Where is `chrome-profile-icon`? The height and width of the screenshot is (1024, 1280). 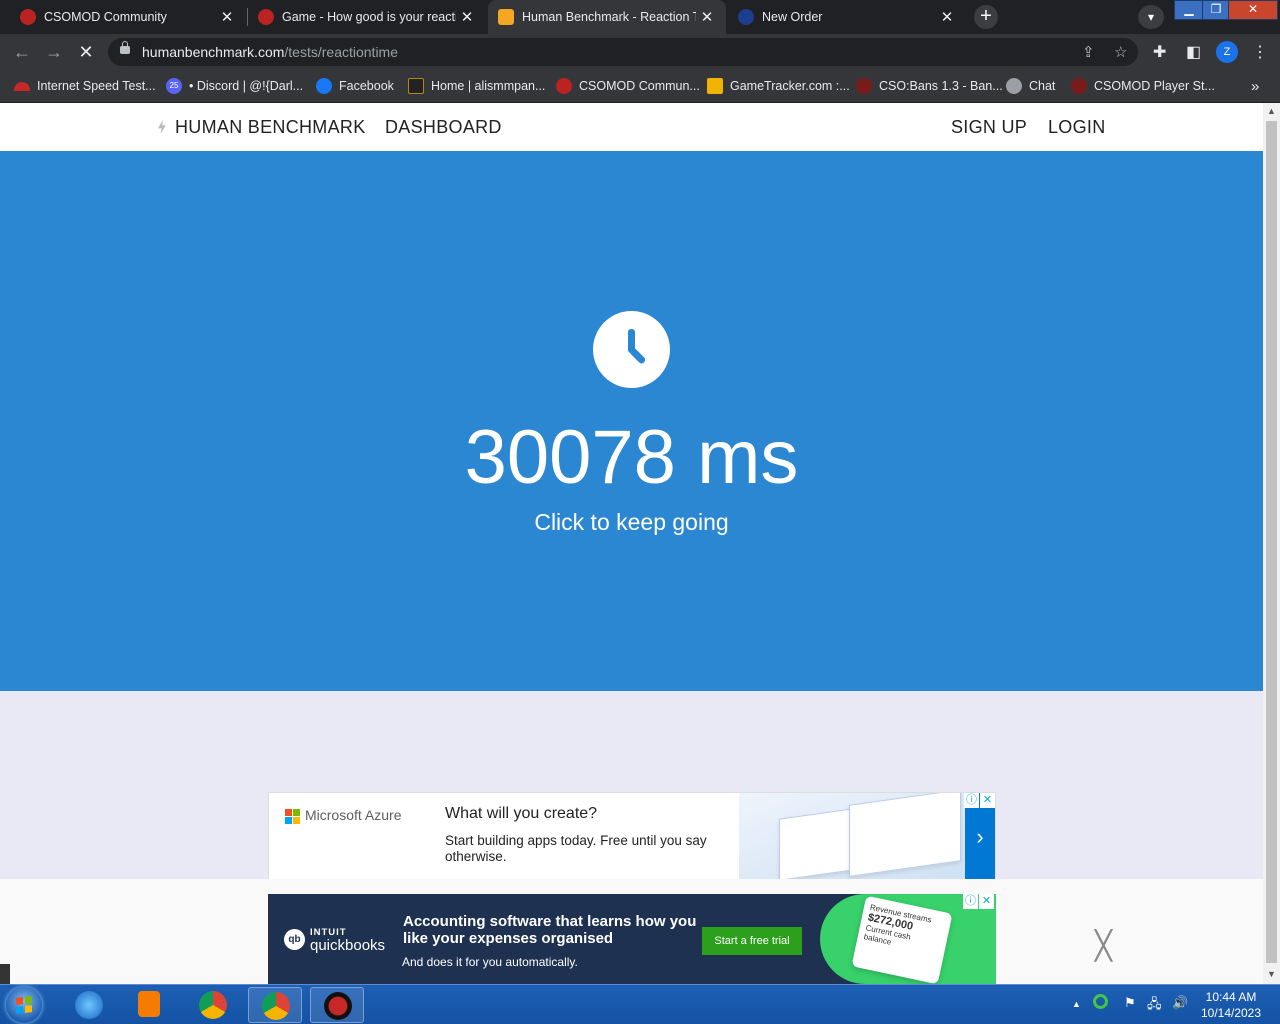
chrome-profile-icon is located at coordinates (276, 1006).